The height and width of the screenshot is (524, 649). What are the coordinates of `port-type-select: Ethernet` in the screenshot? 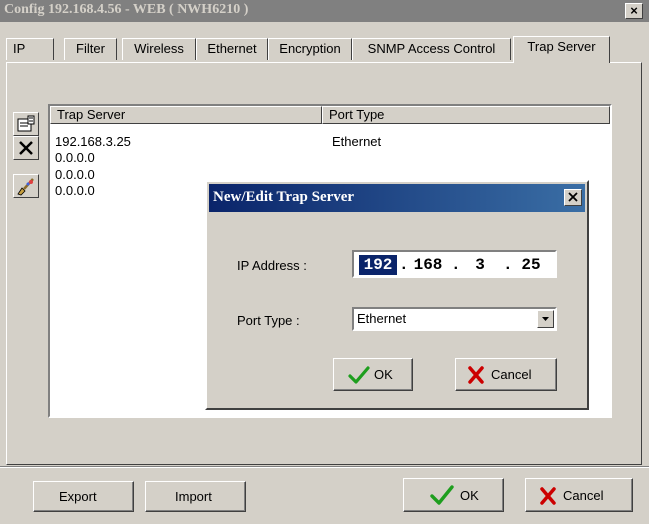 It's located at (454, 319).